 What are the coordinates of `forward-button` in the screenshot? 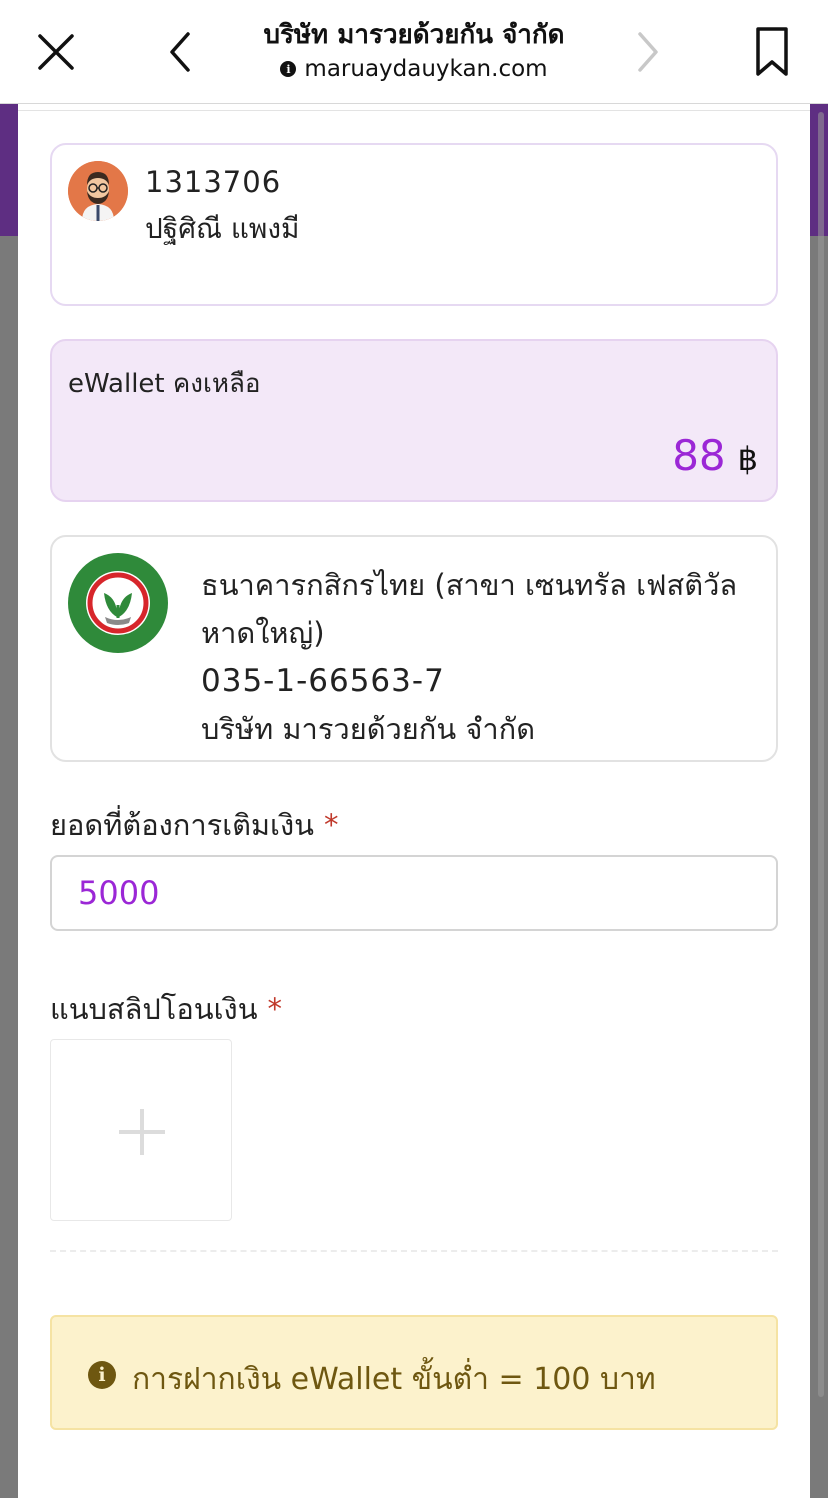 It's located at (648, 52).